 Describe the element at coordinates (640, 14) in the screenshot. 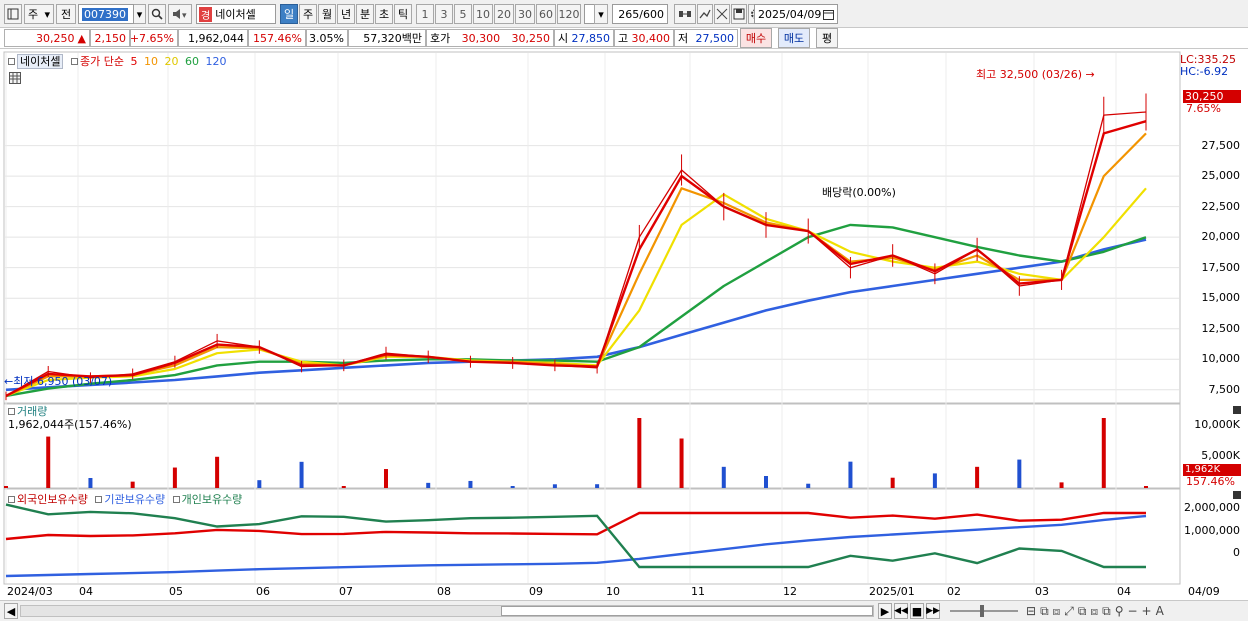

I see `bar-count-field: 265/600` at that location.